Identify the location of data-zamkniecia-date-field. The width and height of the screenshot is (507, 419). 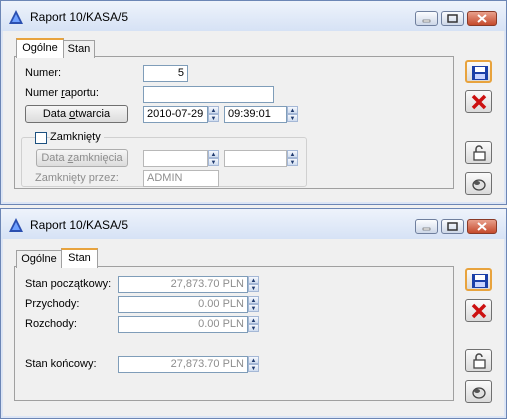
(175, 158).